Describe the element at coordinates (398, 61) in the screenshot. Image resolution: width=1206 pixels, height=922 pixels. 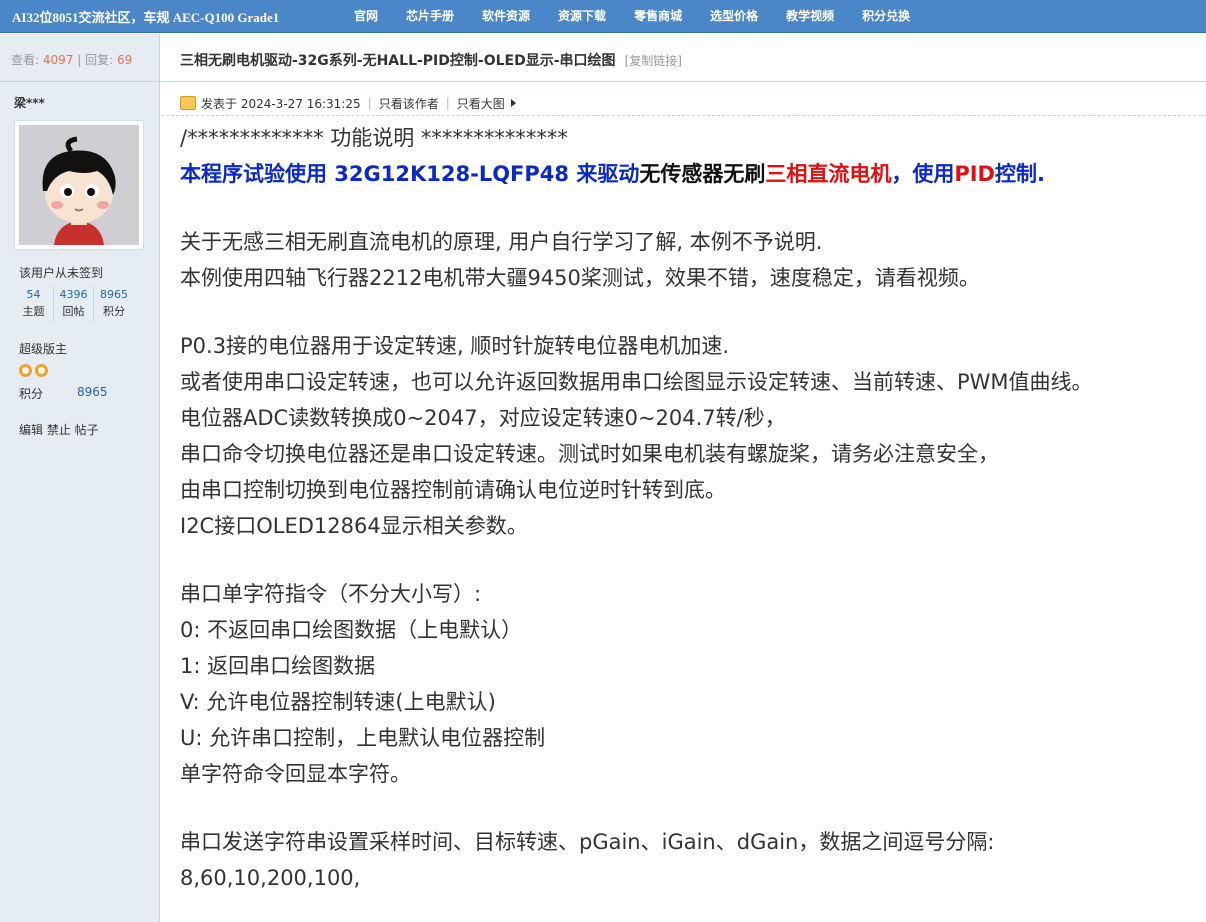
I see `post-title: 三相无刷电机驱动-32G系列-无HALL-PID控制-OLED显示-串口绘图` at that location.